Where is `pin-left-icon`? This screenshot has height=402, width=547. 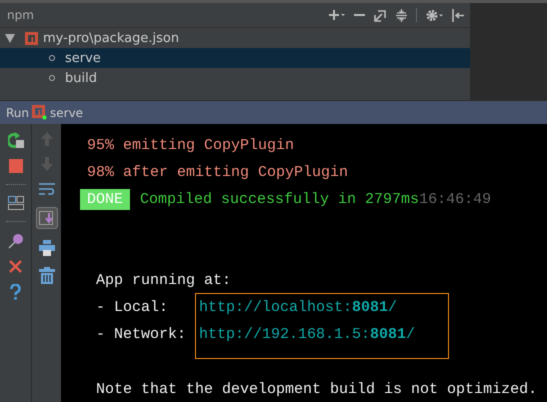 pin-left-icon is located at coordinates (458, 15).